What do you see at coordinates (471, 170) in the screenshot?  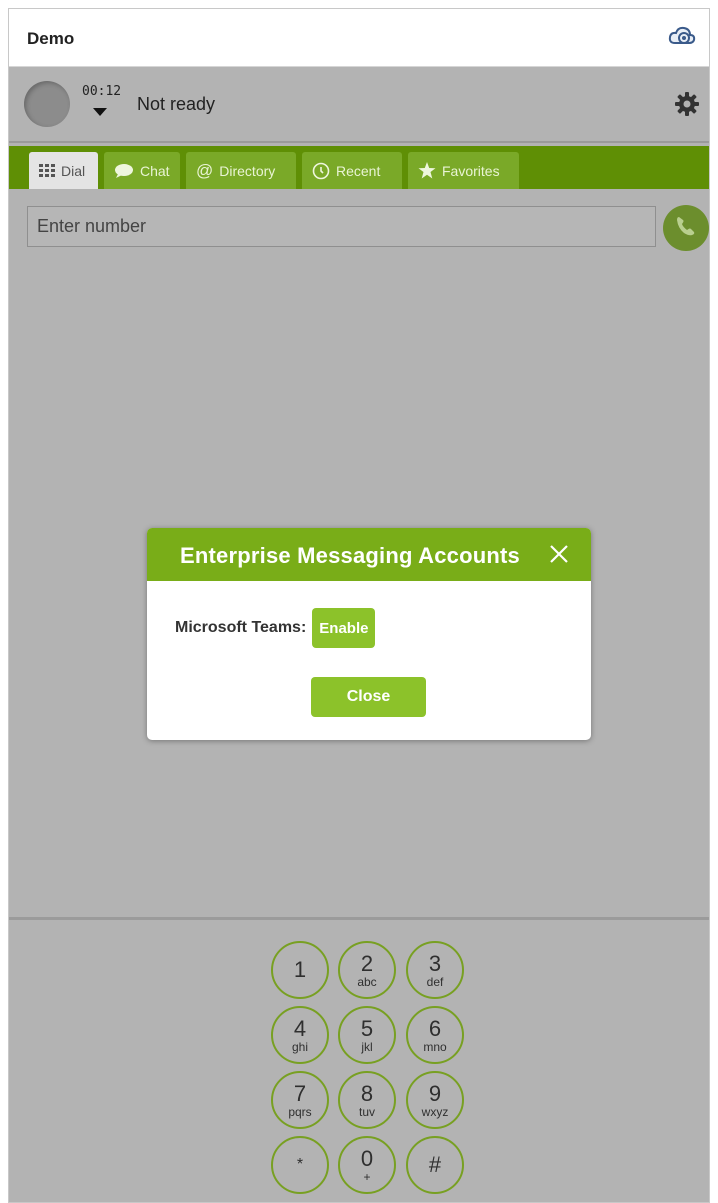 I see `tab-label: Favorites` at bounding box center [471, 170].